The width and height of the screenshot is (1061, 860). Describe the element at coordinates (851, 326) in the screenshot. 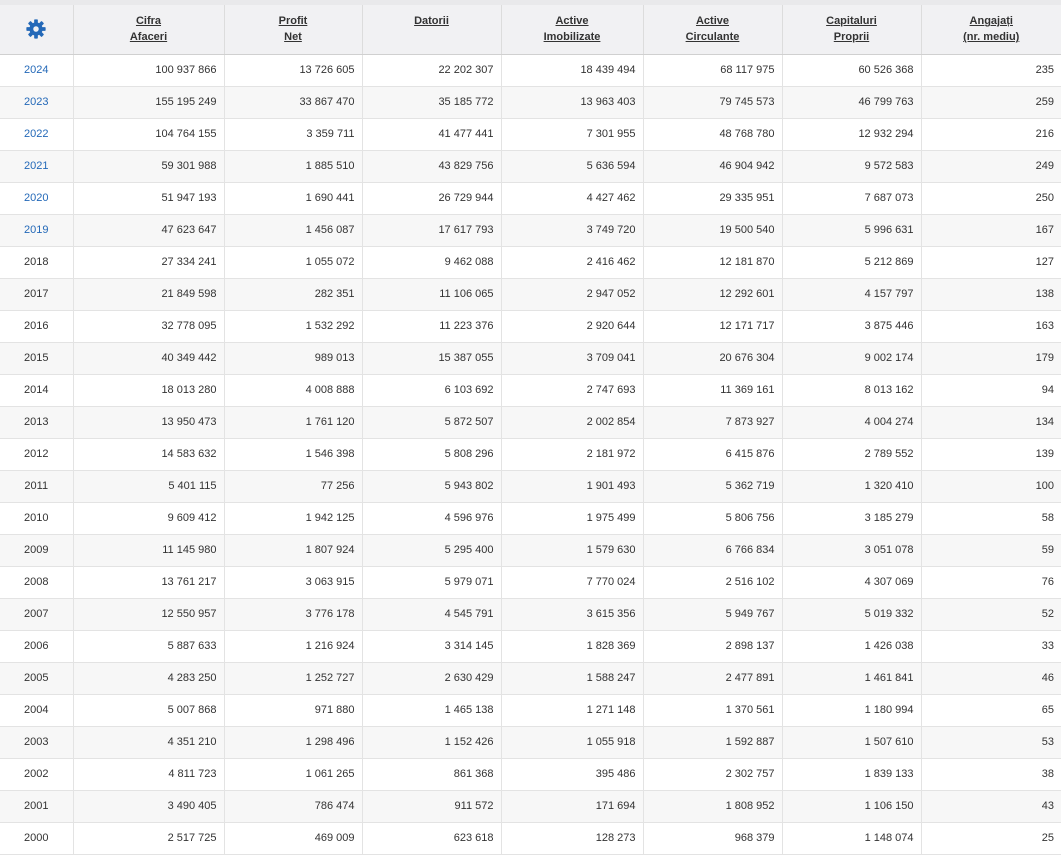

I see `cell-capitaluri-proprii: 3 875 446` at that location.